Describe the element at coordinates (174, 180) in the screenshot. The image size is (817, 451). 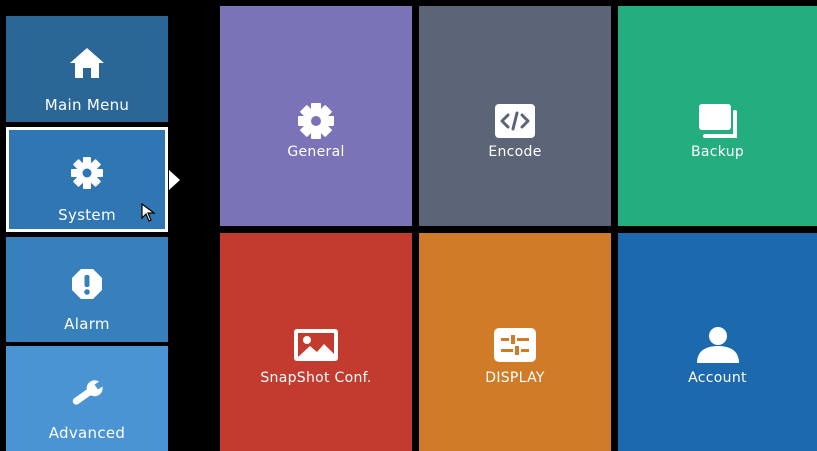
I see `selection-pointer` at that location.